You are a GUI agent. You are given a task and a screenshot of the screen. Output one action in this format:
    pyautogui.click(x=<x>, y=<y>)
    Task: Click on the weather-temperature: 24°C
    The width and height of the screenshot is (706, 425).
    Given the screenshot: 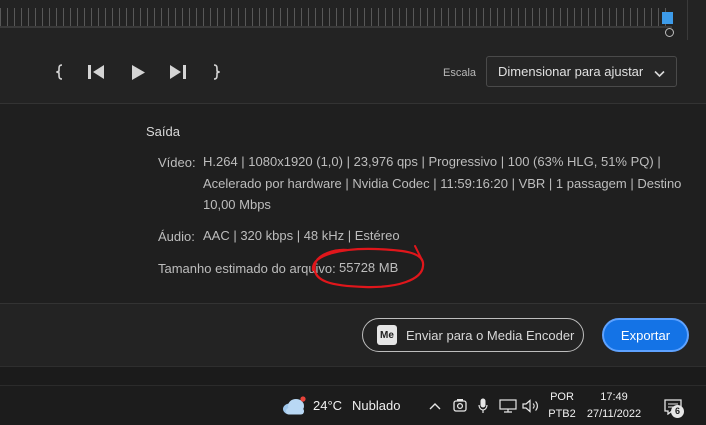 What is the action you would take?
    pyautogui.click(x=327, y=405)
    